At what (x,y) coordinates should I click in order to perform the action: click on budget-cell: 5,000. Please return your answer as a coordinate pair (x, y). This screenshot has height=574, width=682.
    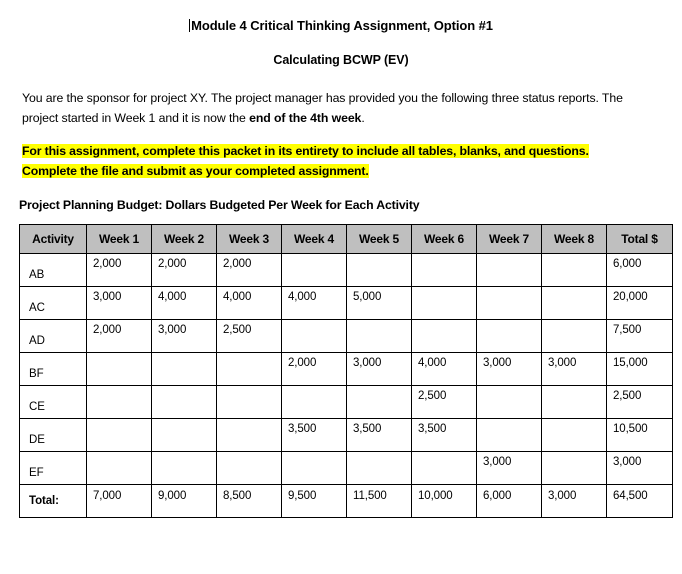
    Looking at the image, I should click on (379, 303).